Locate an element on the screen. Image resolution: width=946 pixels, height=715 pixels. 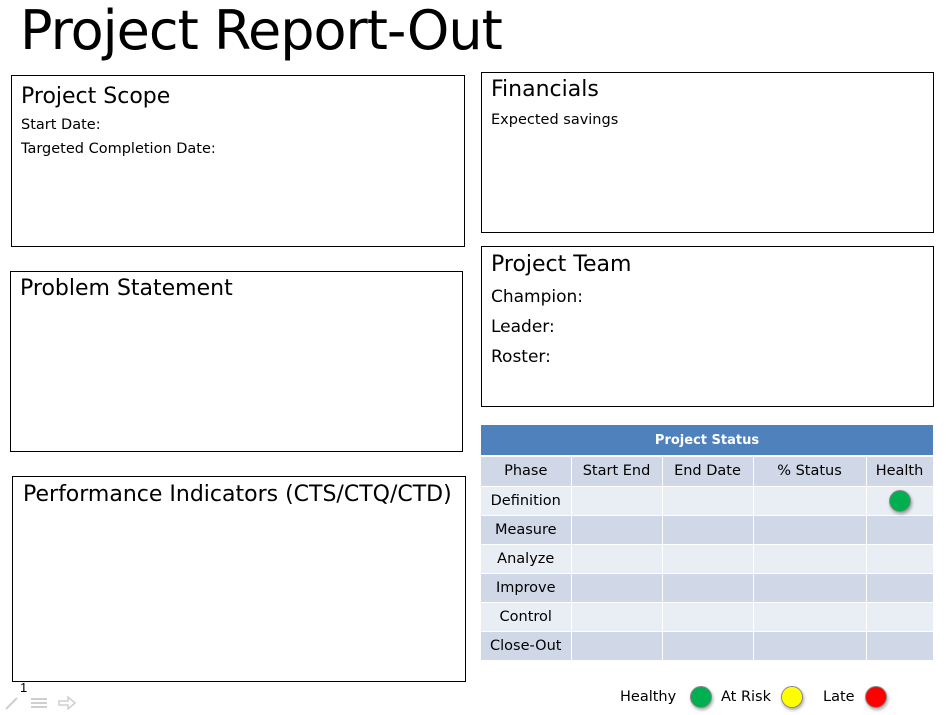
status-header-row: Phase Start End End Date % Status Health is located at coordinates (707, 471).